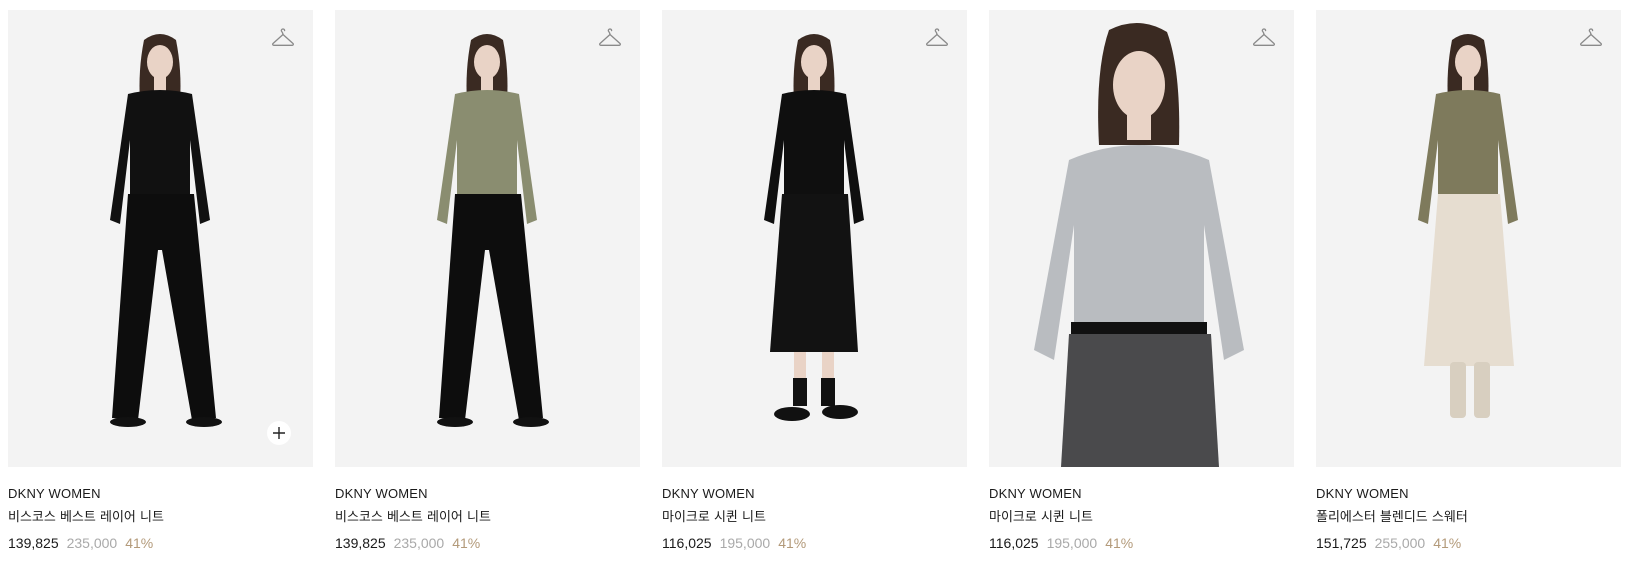 The image size is (1630, 562). I want to click on model-sock-left, so click(800, 392).